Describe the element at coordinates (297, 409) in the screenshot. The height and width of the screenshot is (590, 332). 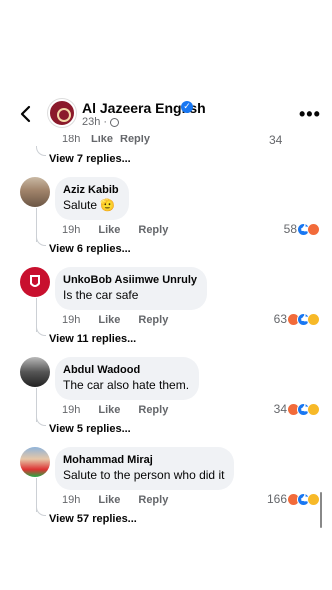
I see `reaction-summary: 34` at that location.